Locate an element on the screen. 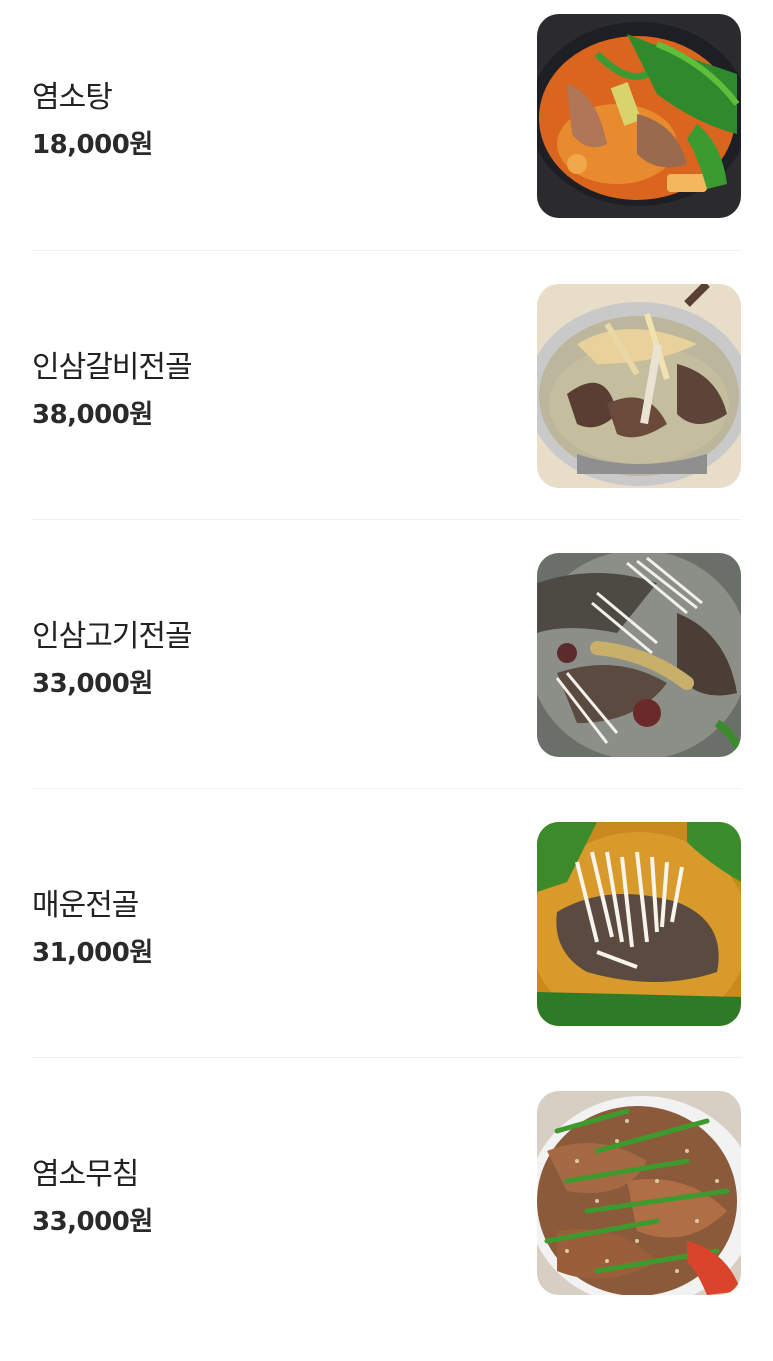 This screenshot has width=773, height=1361. menu-item-name: 인삼고기전골 is located at coordinates (112, 636).